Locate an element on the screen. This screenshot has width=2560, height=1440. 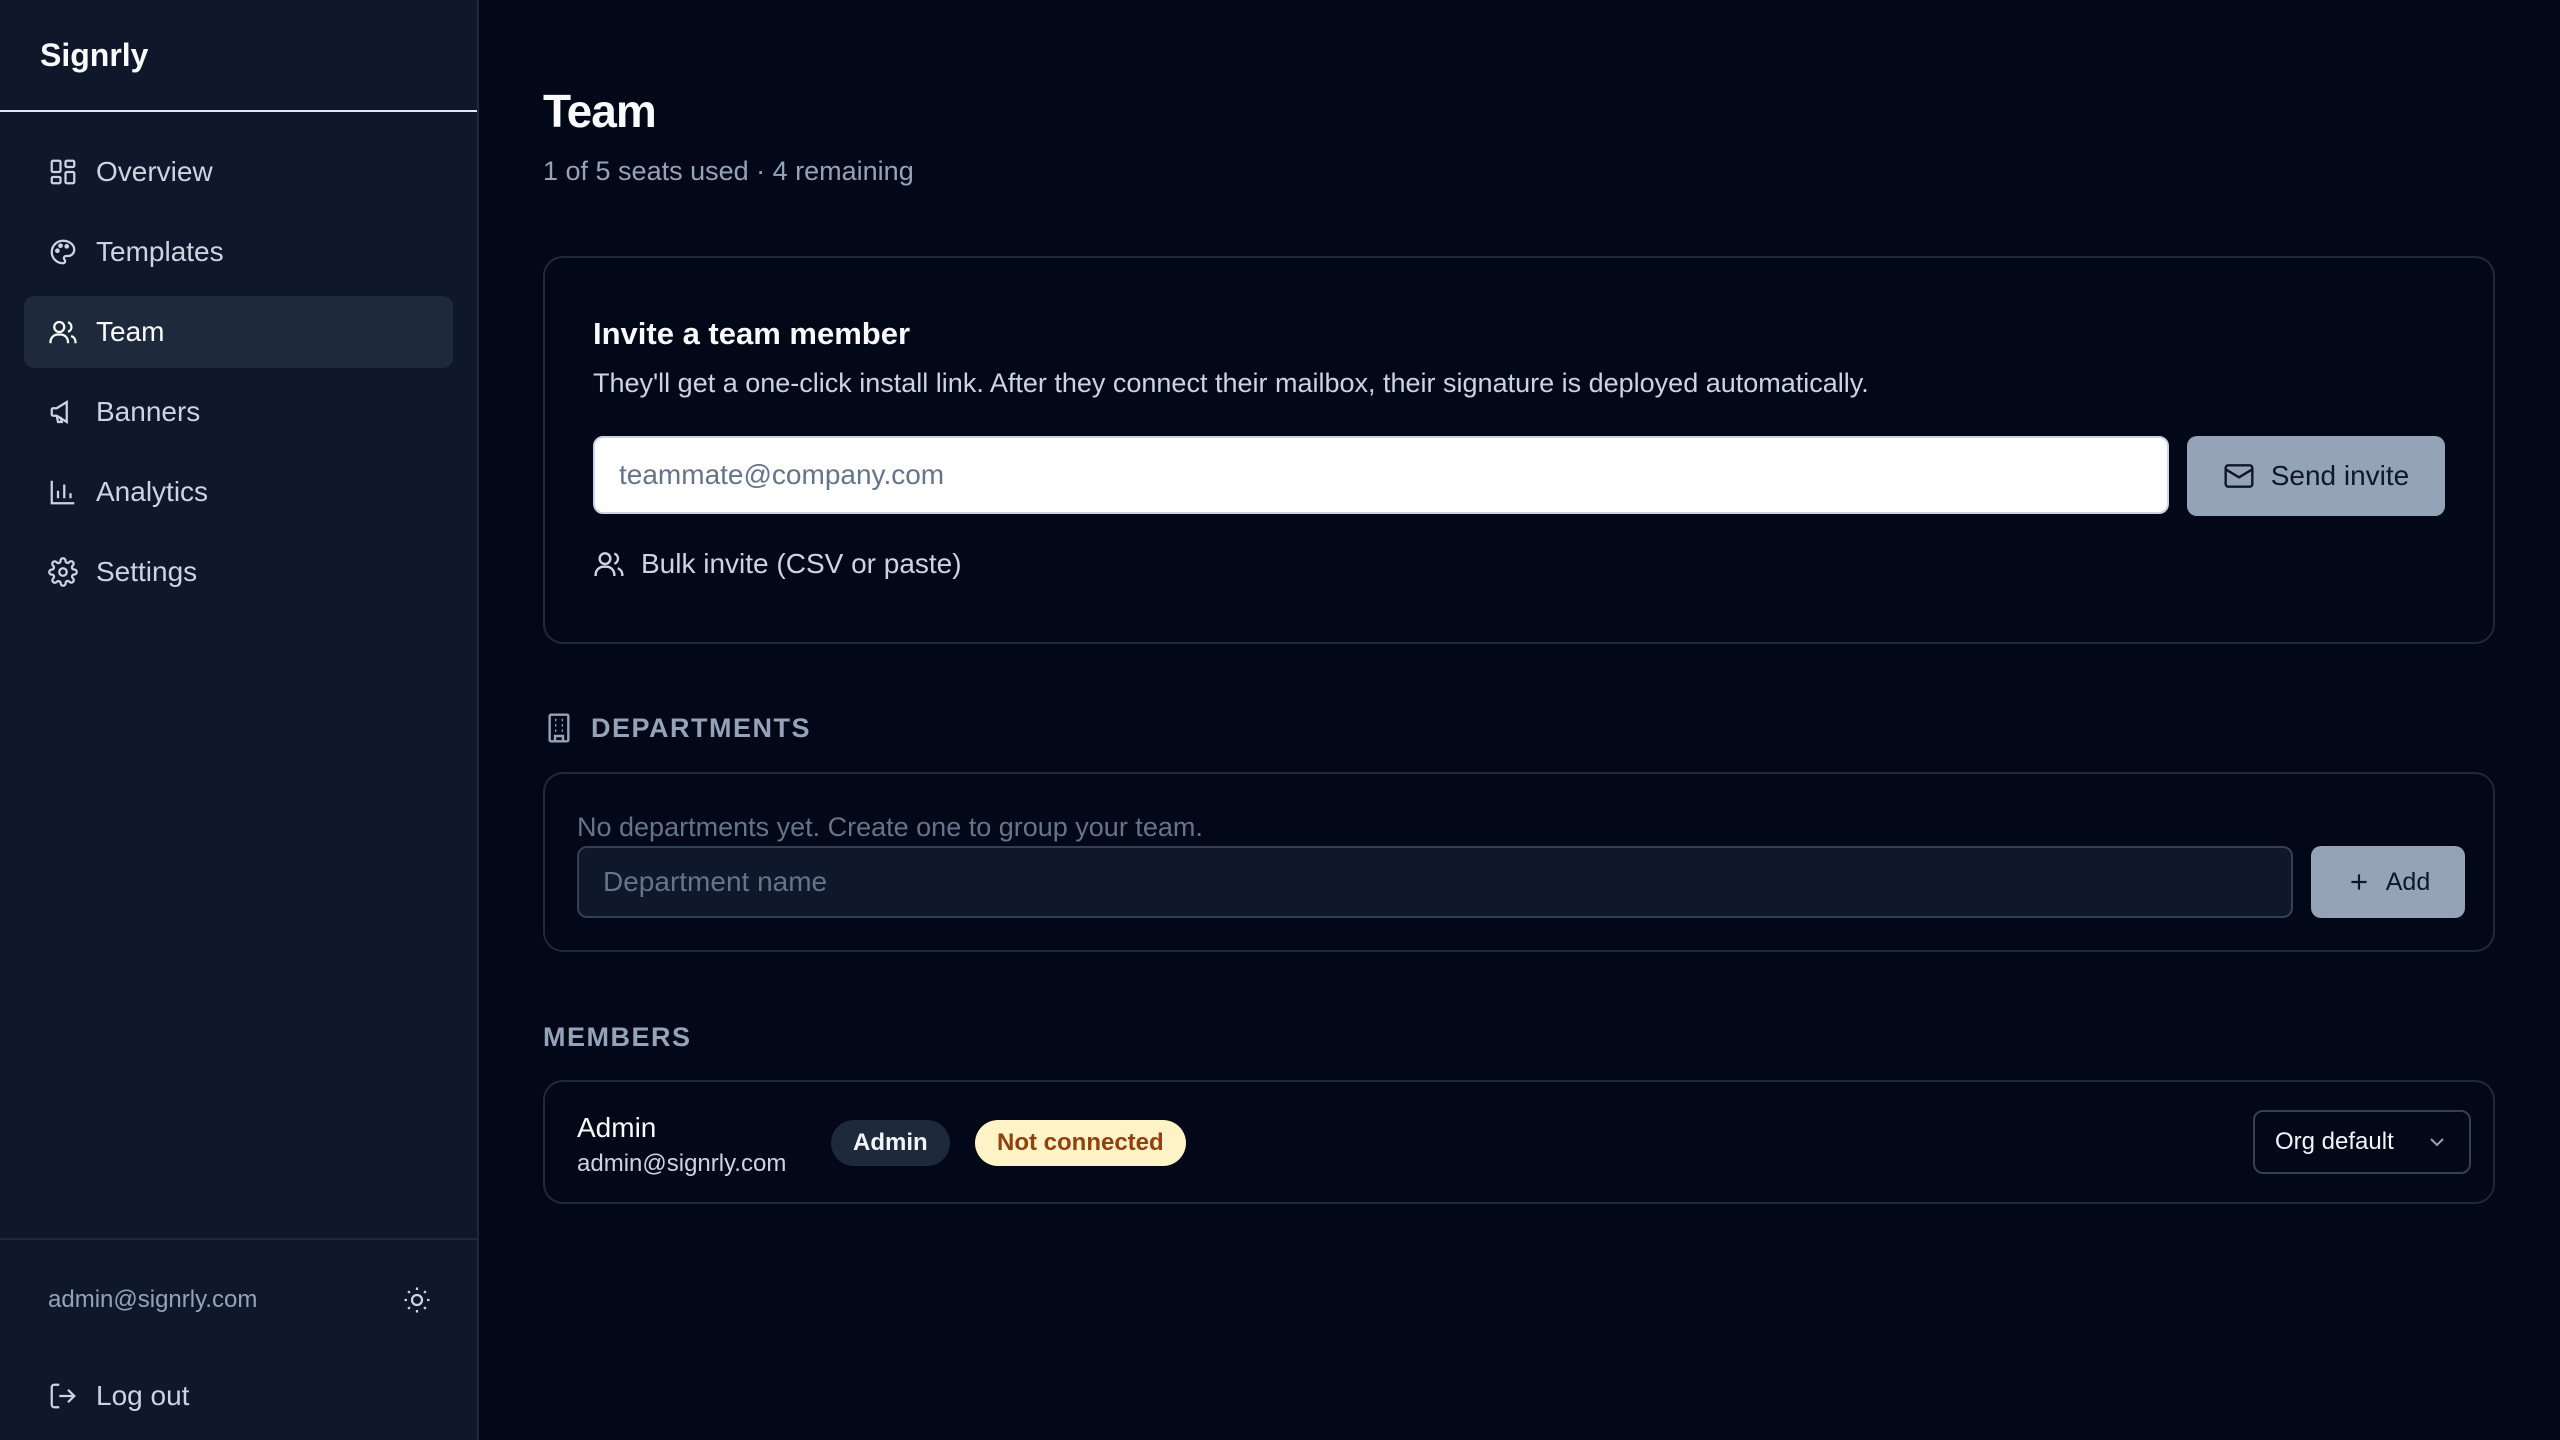
logout-button: Log out is located at coordinates (238, 1396).